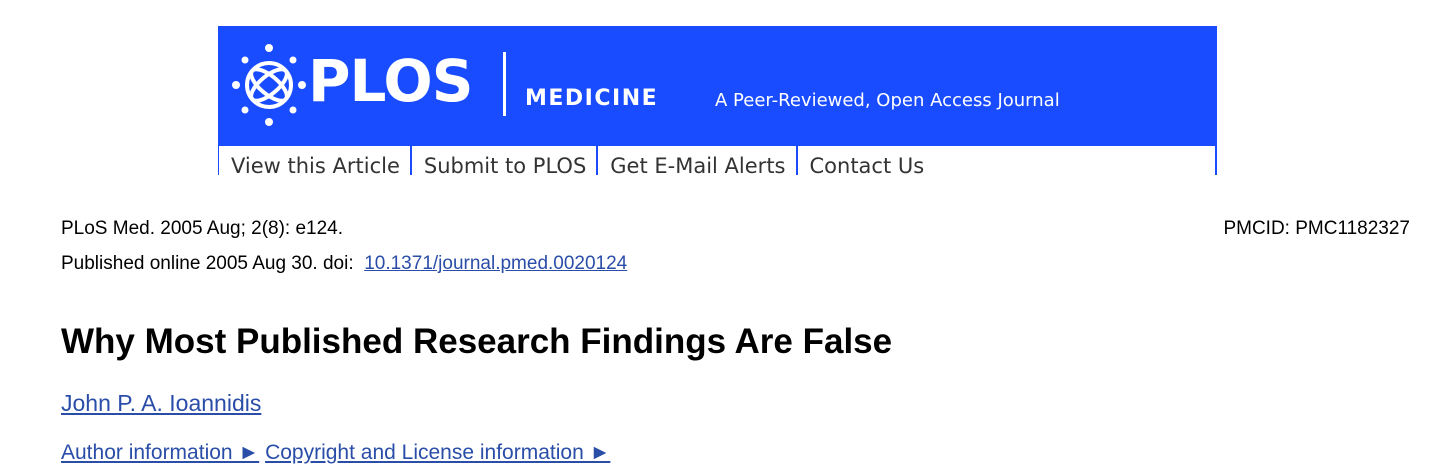 This screenshot has height=476, width=1444. Describe the element at coordinates (866, 162) in the screenshot. I see `nav-contact: Contact Us` at that location.